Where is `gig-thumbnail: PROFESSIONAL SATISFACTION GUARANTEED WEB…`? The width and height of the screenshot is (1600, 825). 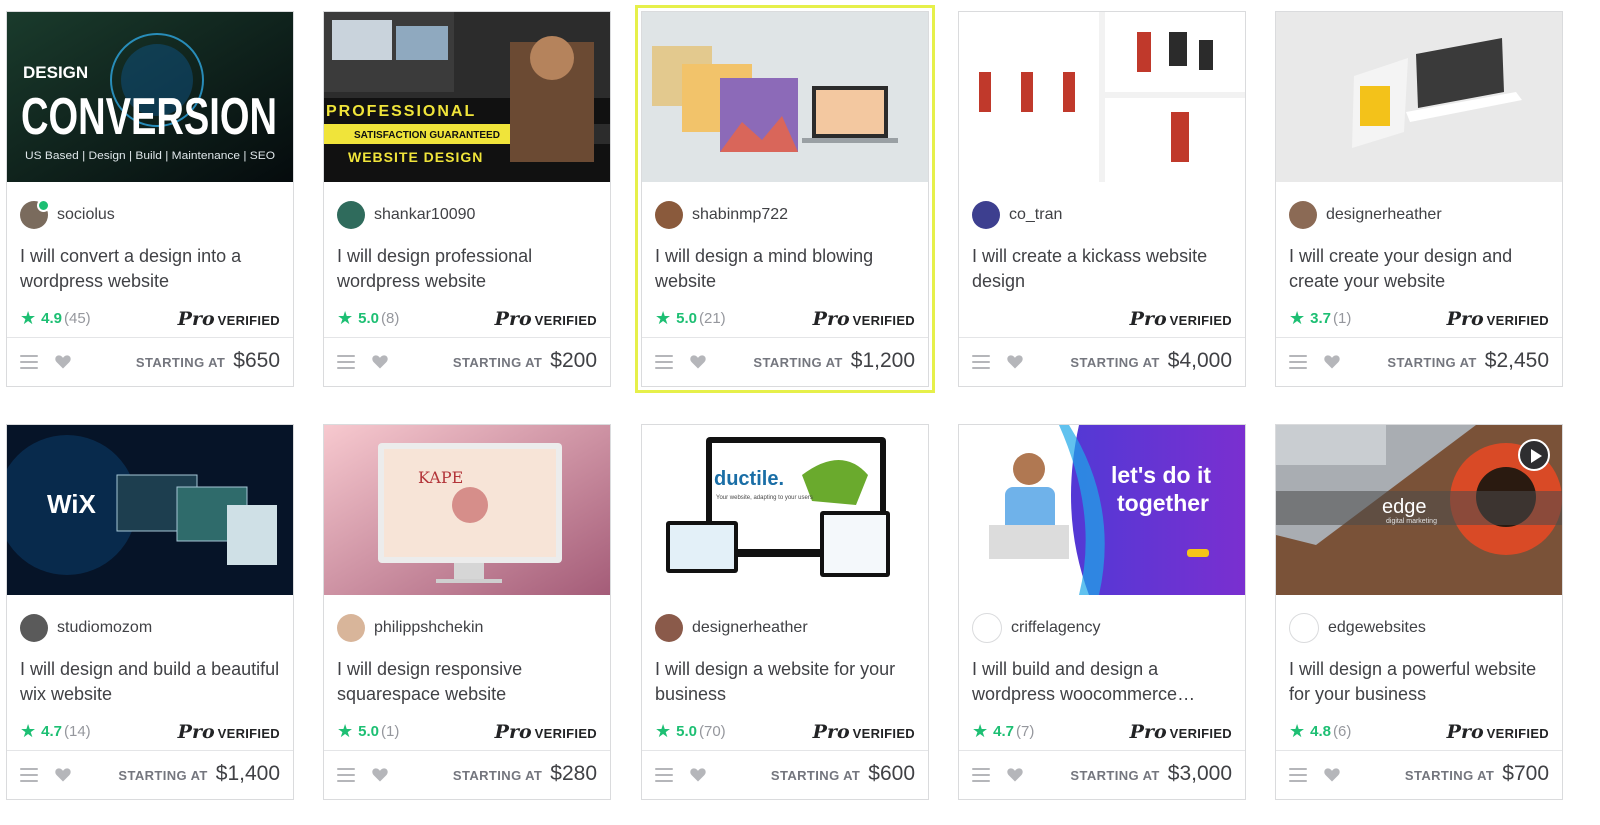
gig-thumbnail: PROFESSIONAL SATISFACTION GUARANTEED WEB… is located at coordinates (467, 97).